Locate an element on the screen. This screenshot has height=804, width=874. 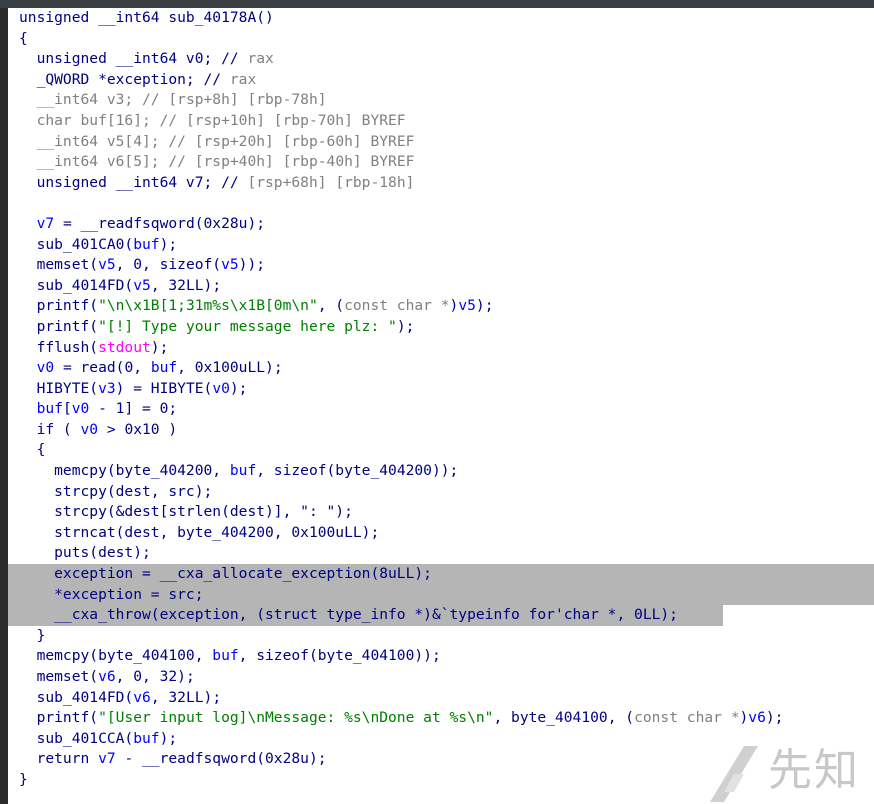
code-line: fflush(stdout); is located at coordinates (441, 348).